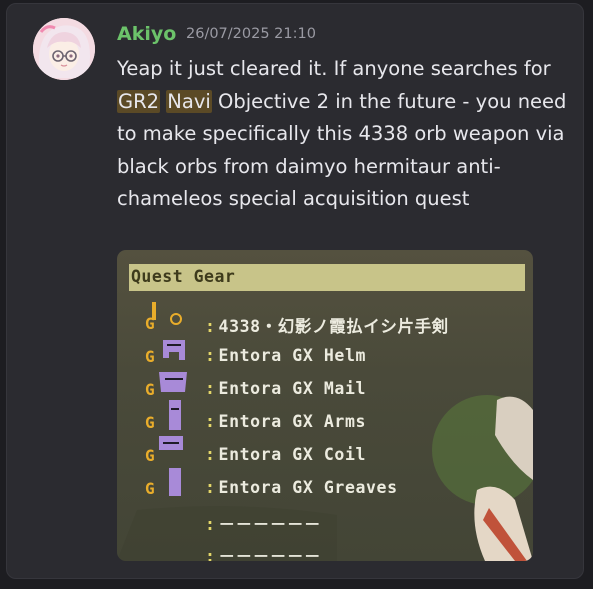 This screenshot has width=593, height=589. I want to click on highlight-gr2: GR2, so click(139, 101).